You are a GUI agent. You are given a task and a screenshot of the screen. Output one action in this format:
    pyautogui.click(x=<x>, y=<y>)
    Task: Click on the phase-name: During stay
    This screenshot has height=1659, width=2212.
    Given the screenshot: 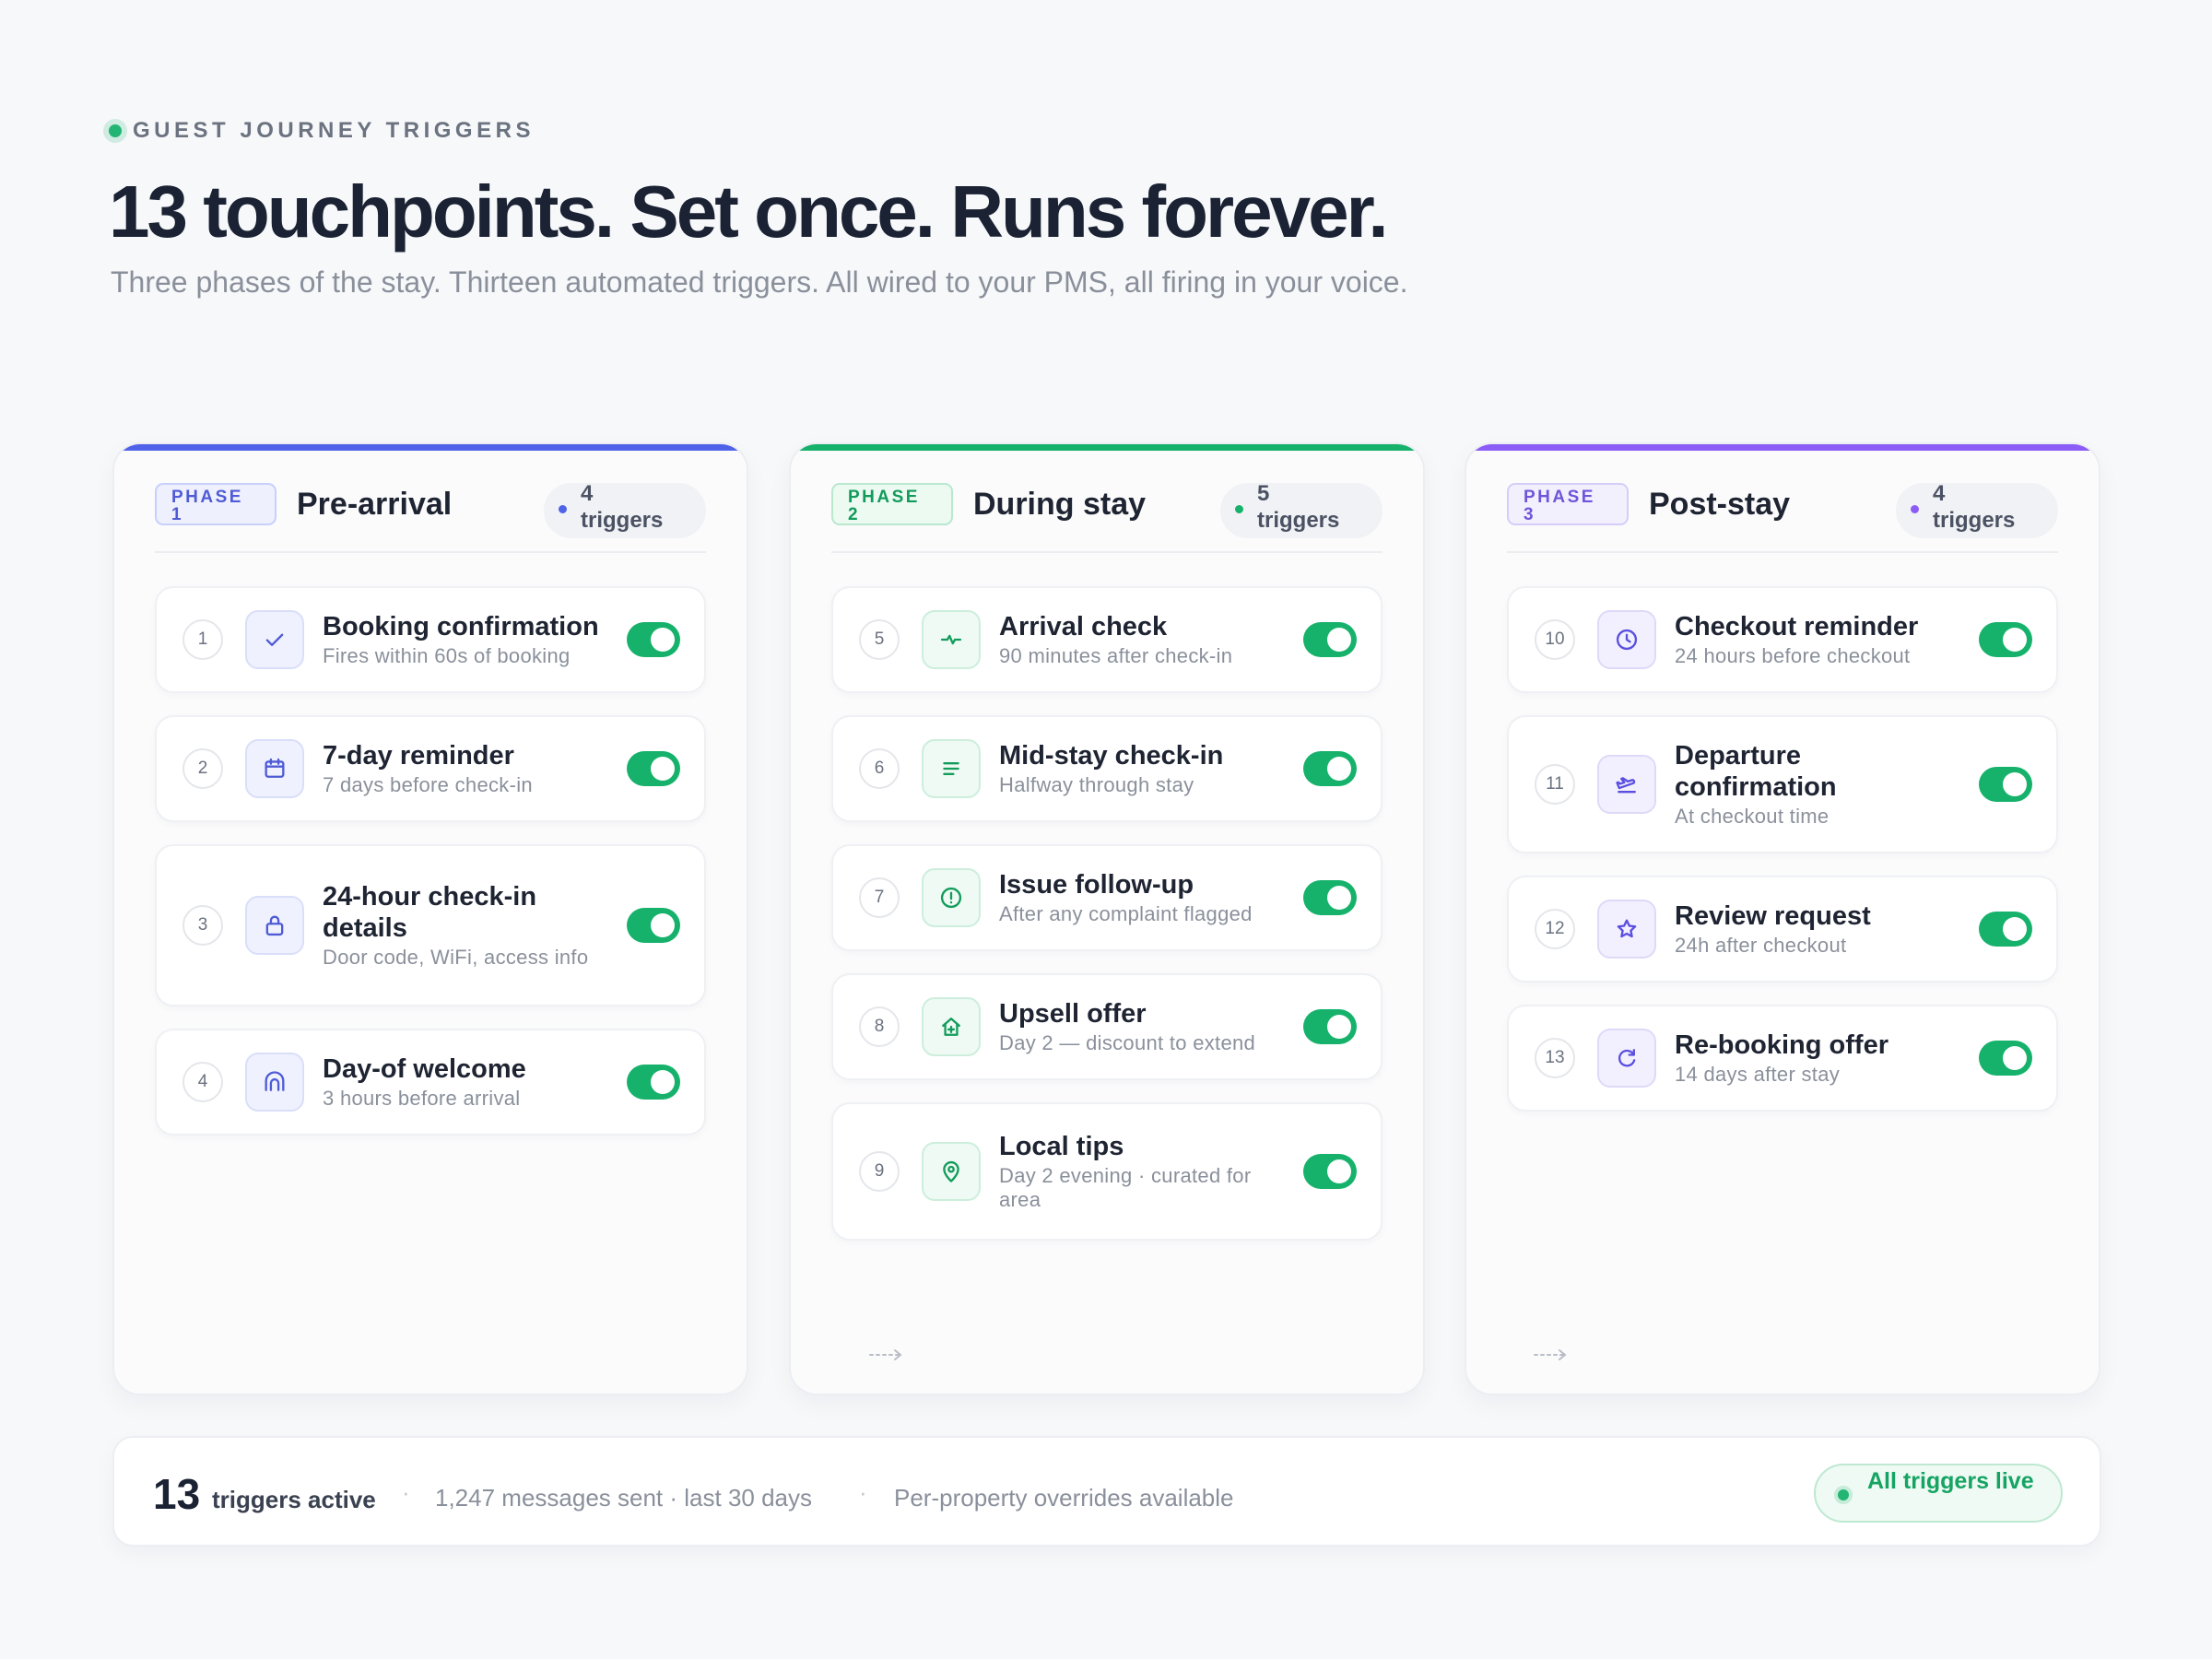 What is the action you would take?
    pyautogui.click(x=1060, y=504)
    